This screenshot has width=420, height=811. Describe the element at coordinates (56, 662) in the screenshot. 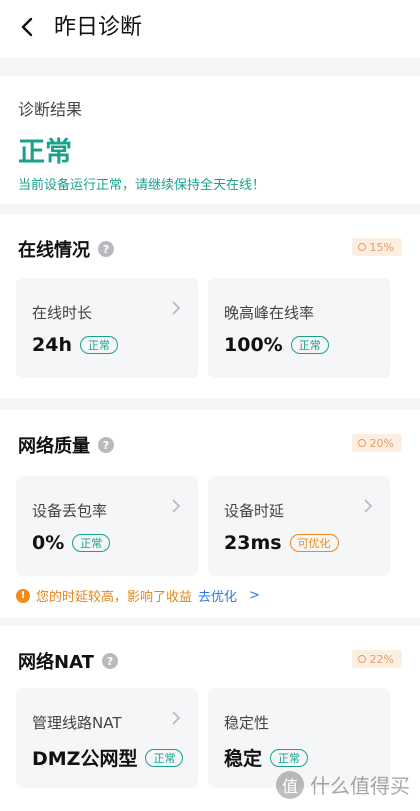

I see `nat-title-text: 网络NAT` at that location.